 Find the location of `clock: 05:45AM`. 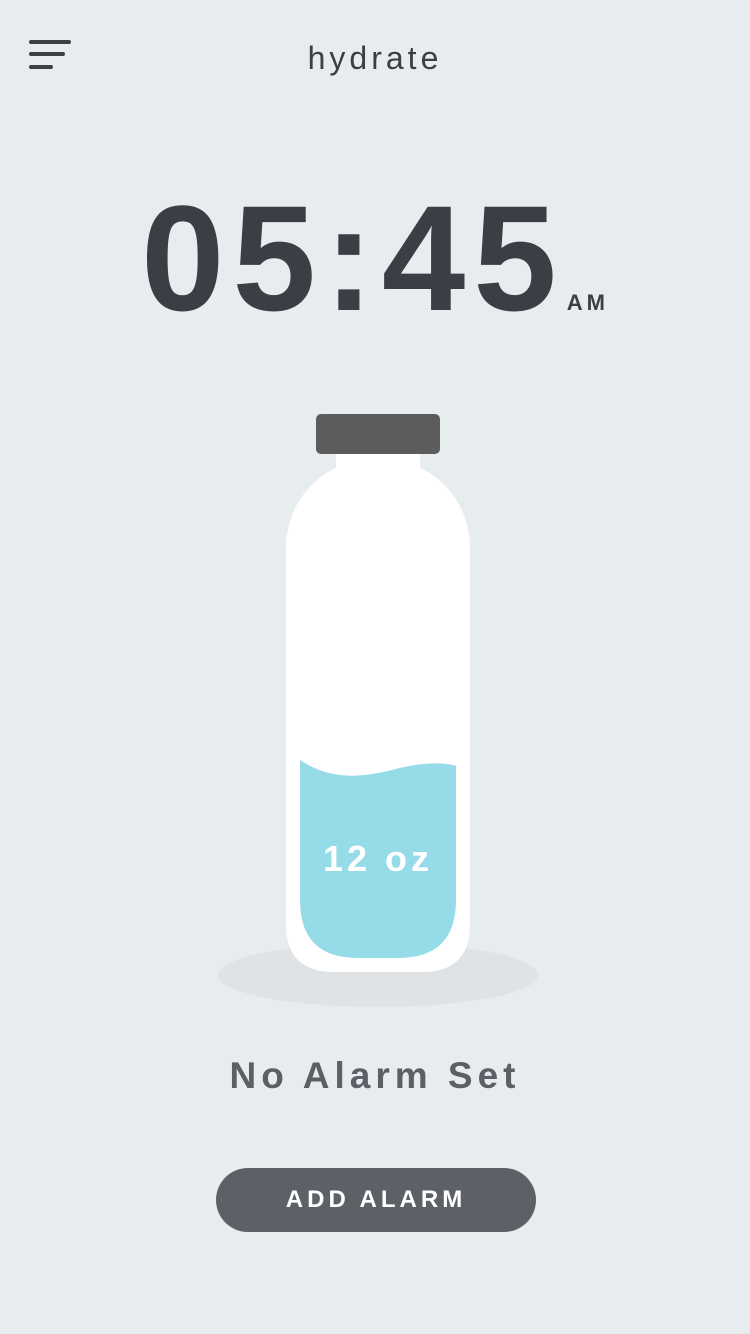

clock: 05:45AM is located at coordinates (375, 258).